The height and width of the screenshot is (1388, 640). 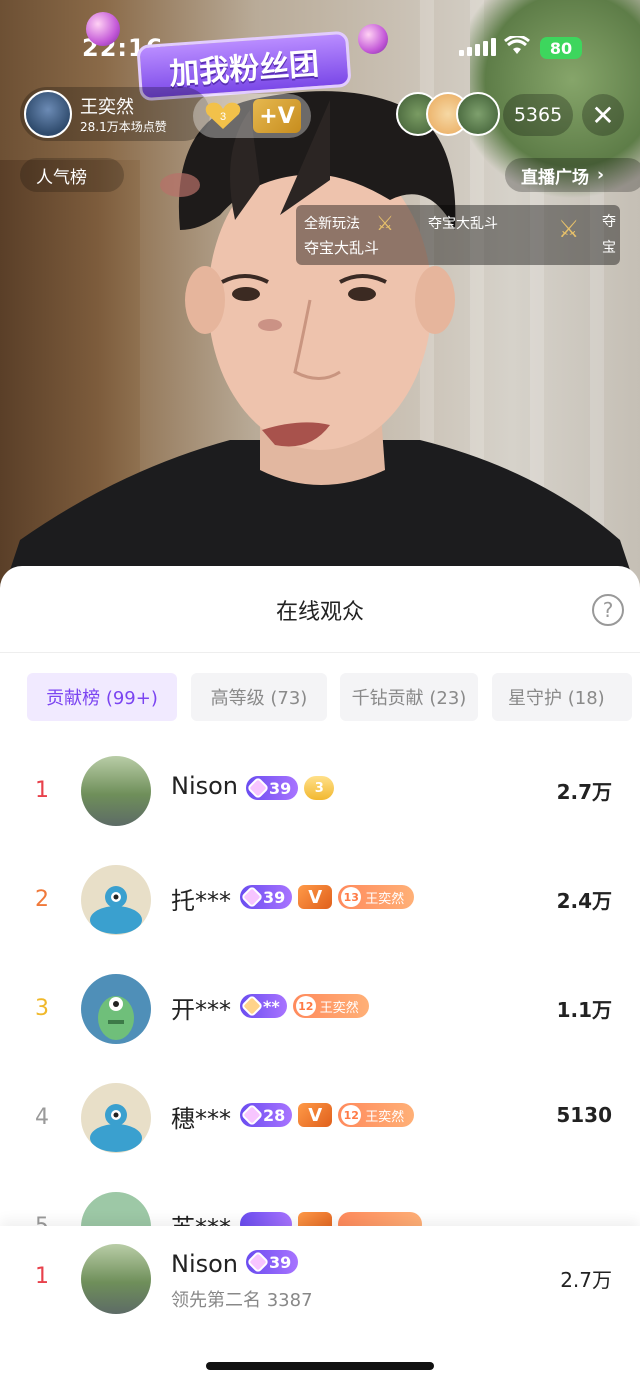 What do you see at coordinates (102, 697) in the screenshot?
I see `tab-contribution: 贡献榜 (99+)` at bounding box center [102, 697].